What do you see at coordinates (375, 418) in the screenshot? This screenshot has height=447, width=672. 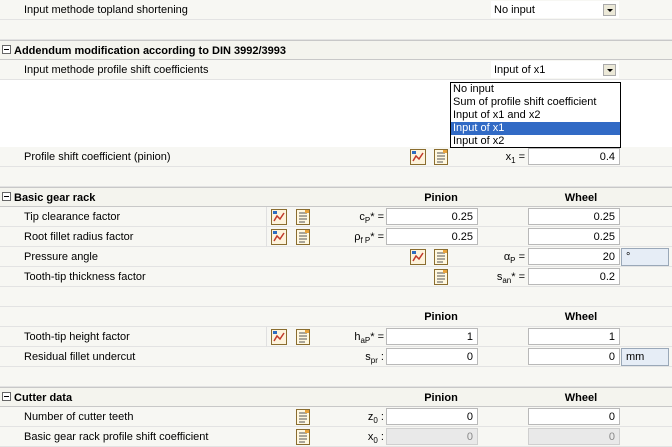 I see `cutter-teeth-symbol: z0 :` at bounding box center [375, 418].